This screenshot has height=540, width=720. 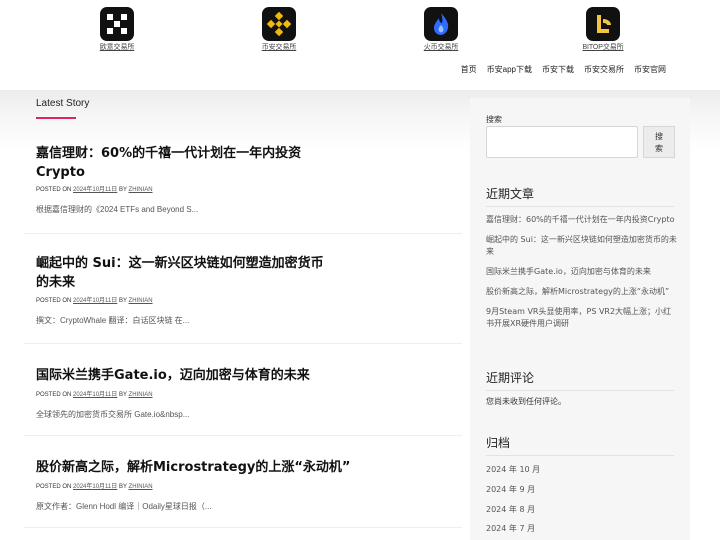 What do you see at coordinates (580, 380) in the screenshot?
I see `recent-comments-heading: 近期评论` at bounding box center [580, 380].